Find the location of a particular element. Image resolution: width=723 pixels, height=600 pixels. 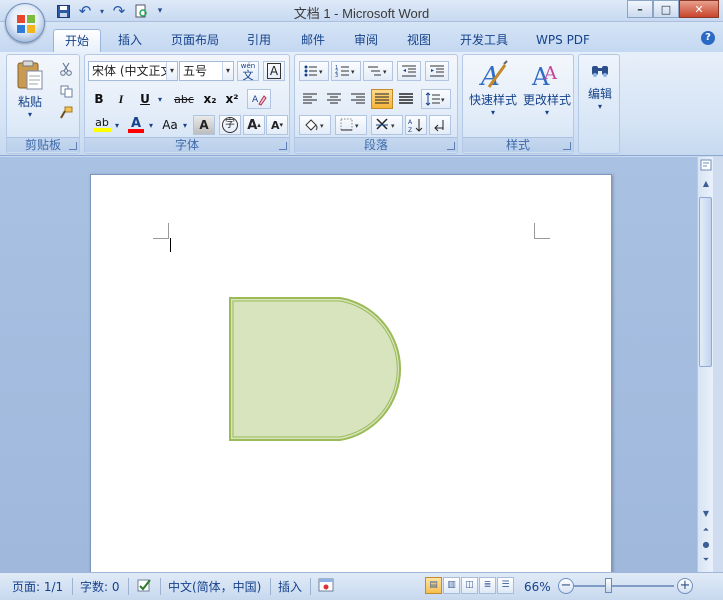

page-count: 页面: 1/1 is located at coordinates (37, 587).